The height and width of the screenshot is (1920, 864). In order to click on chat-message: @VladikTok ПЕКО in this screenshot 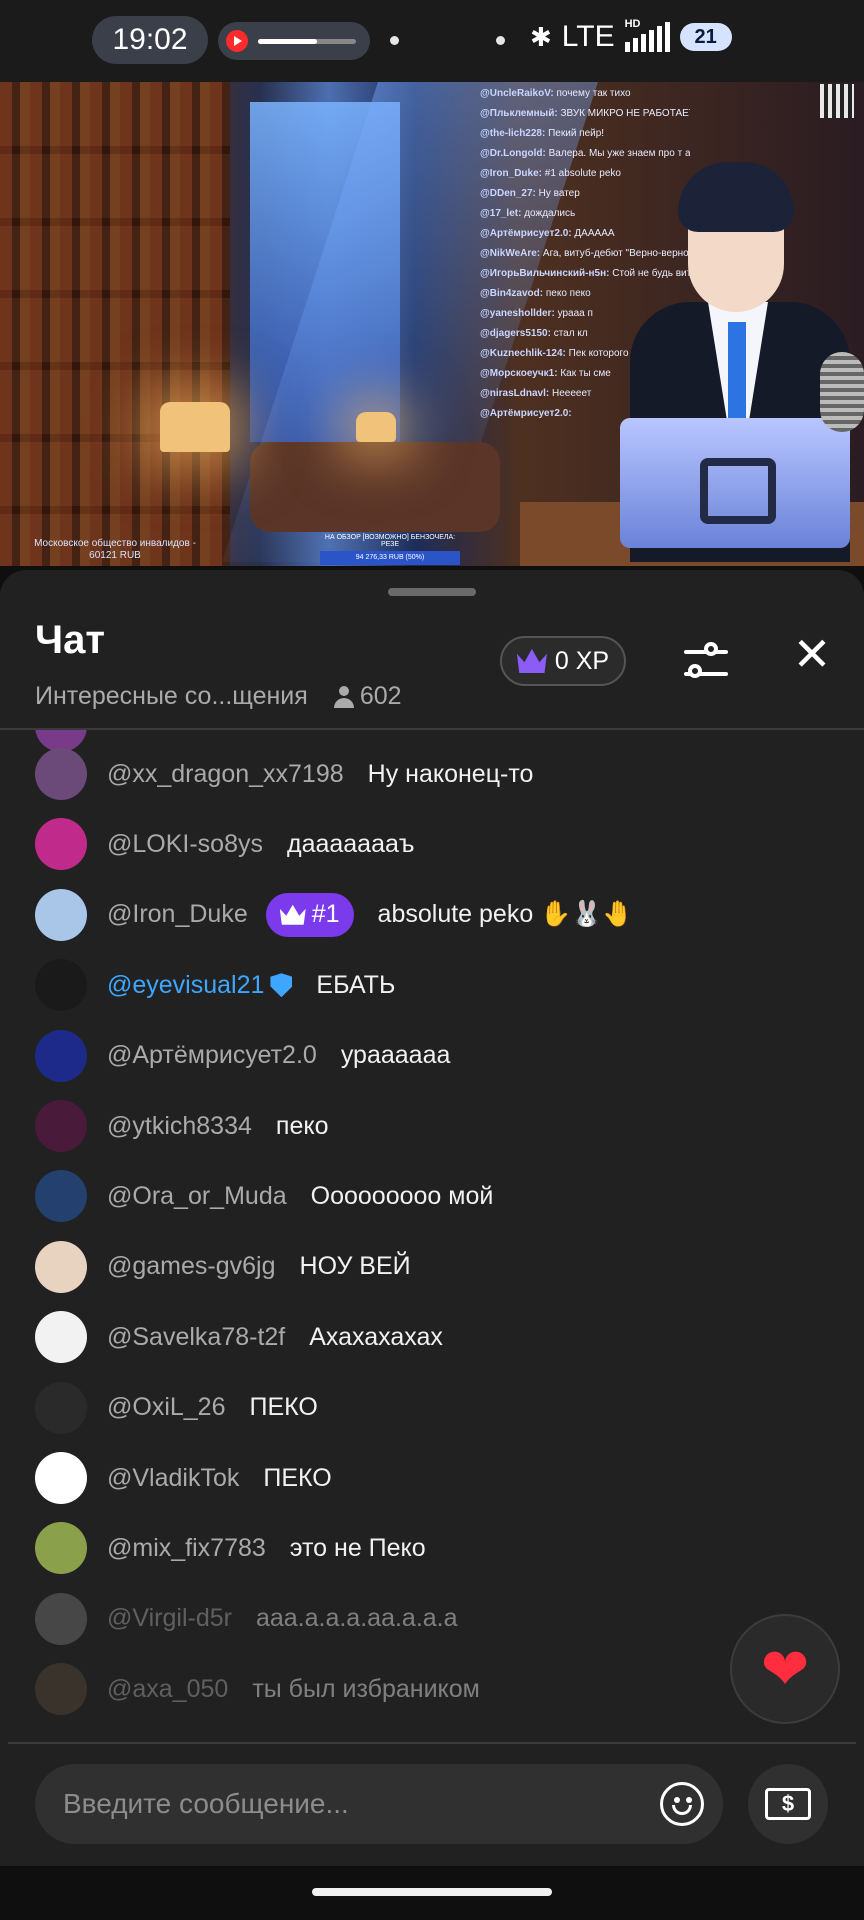, I will do `click(183, 1478)`.